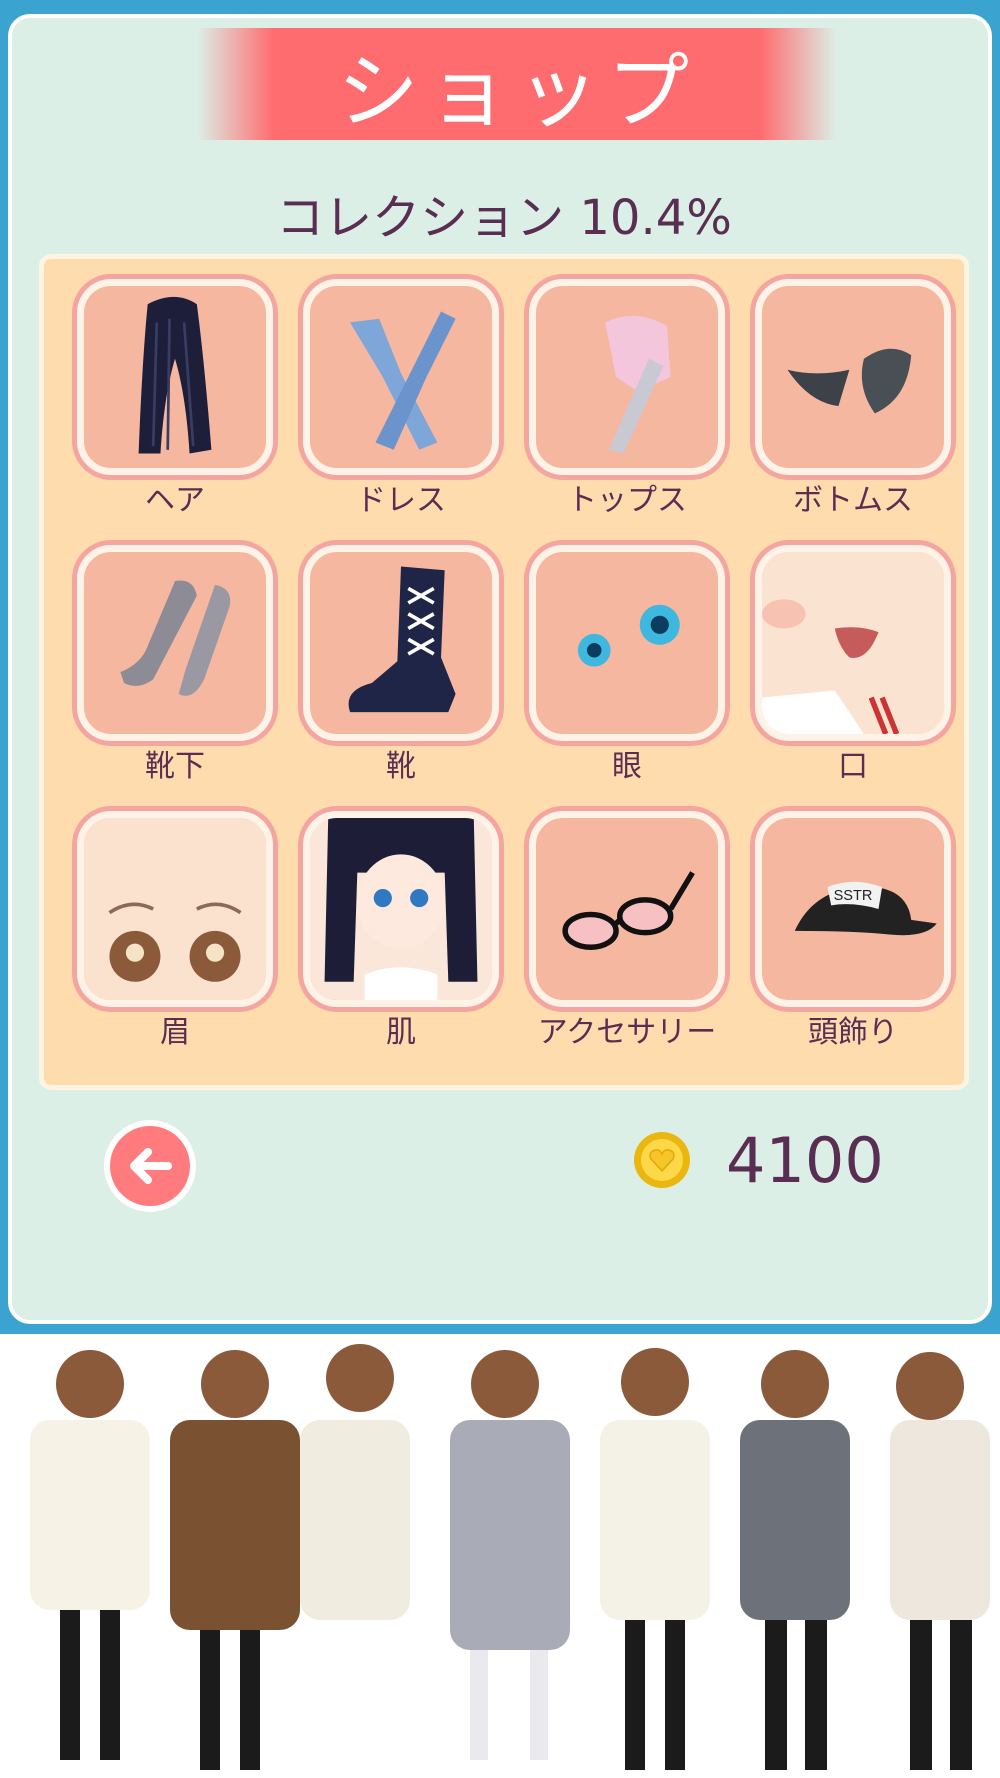 This screenshot has height=1778, width=1000. Describe the element at coordinates (175, 377) in the screenshot. I see `hair-icon` at that location.